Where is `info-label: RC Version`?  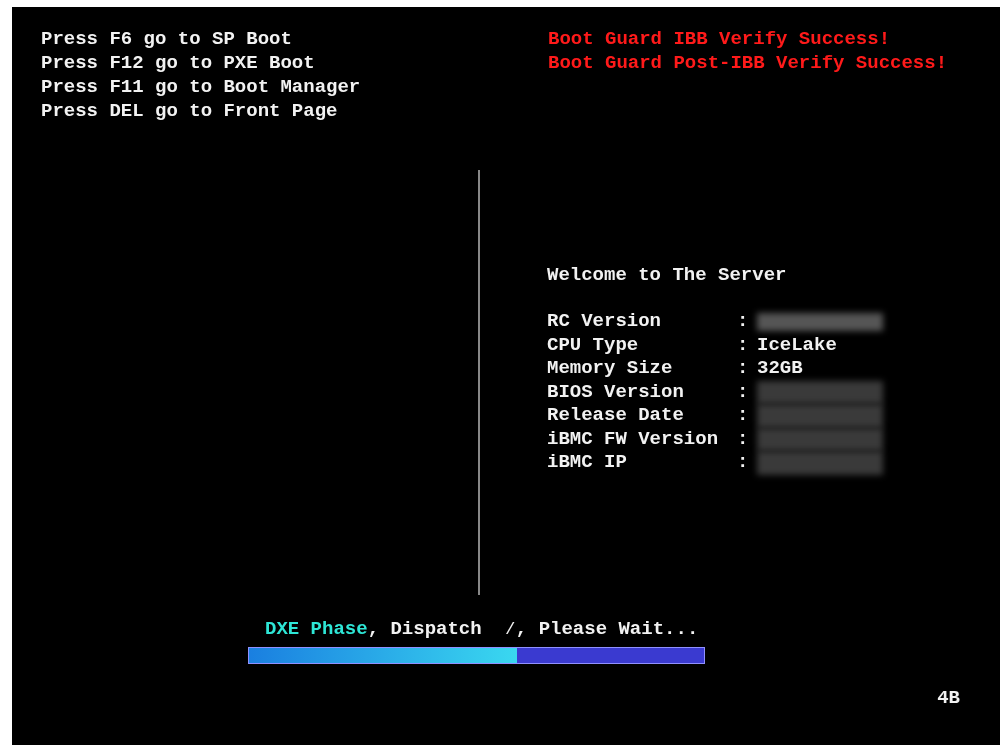 info-label: RC Version is located at coordinates (605, 322).